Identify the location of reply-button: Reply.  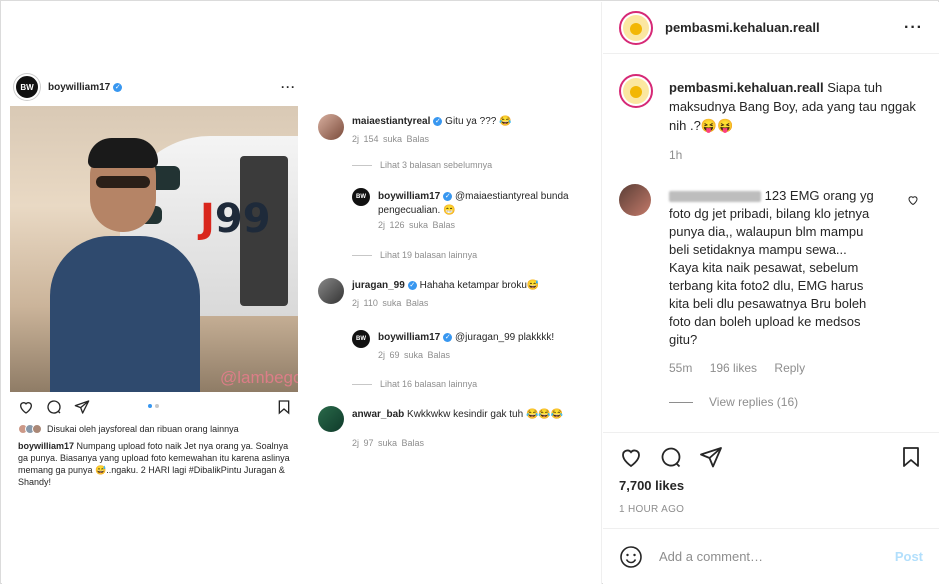
(789, 368).